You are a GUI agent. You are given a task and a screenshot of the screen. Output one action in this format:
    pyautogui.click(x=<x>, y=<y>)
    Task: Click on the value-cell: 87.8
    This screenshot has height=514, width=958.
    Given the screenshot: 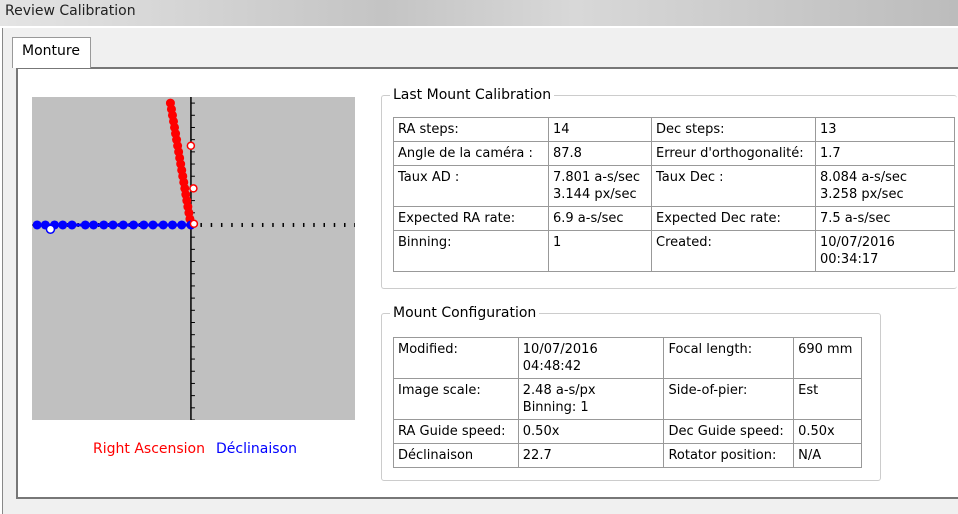 What is the action you would take?
    pyautogui.click(x=600, y=153)
    